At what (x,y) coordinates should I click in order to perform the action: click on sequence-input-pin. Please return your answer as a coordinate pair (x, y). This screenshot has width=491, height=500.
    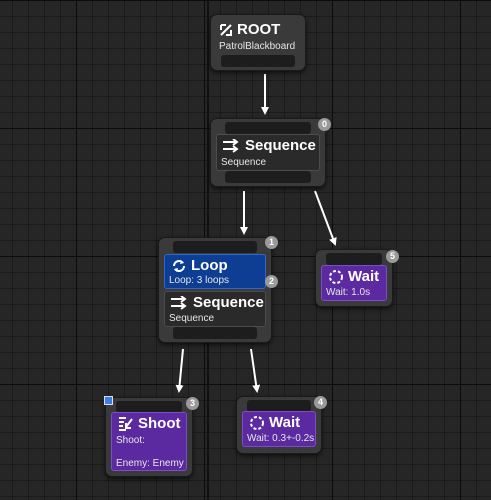
    Looking at the image, I should click on (268, 128).